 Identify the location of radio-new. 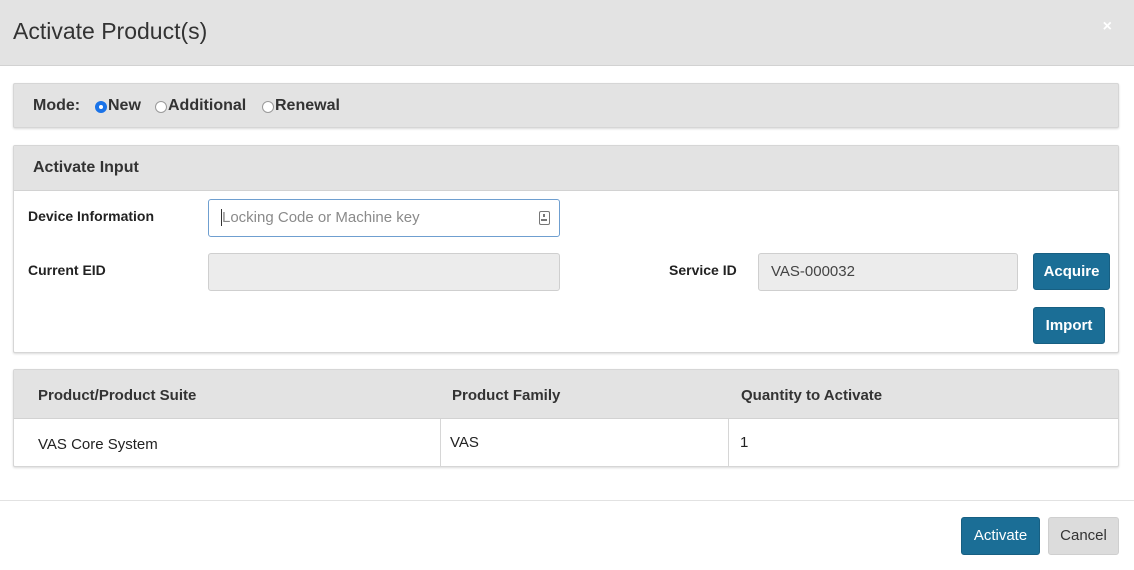
(101, 107).